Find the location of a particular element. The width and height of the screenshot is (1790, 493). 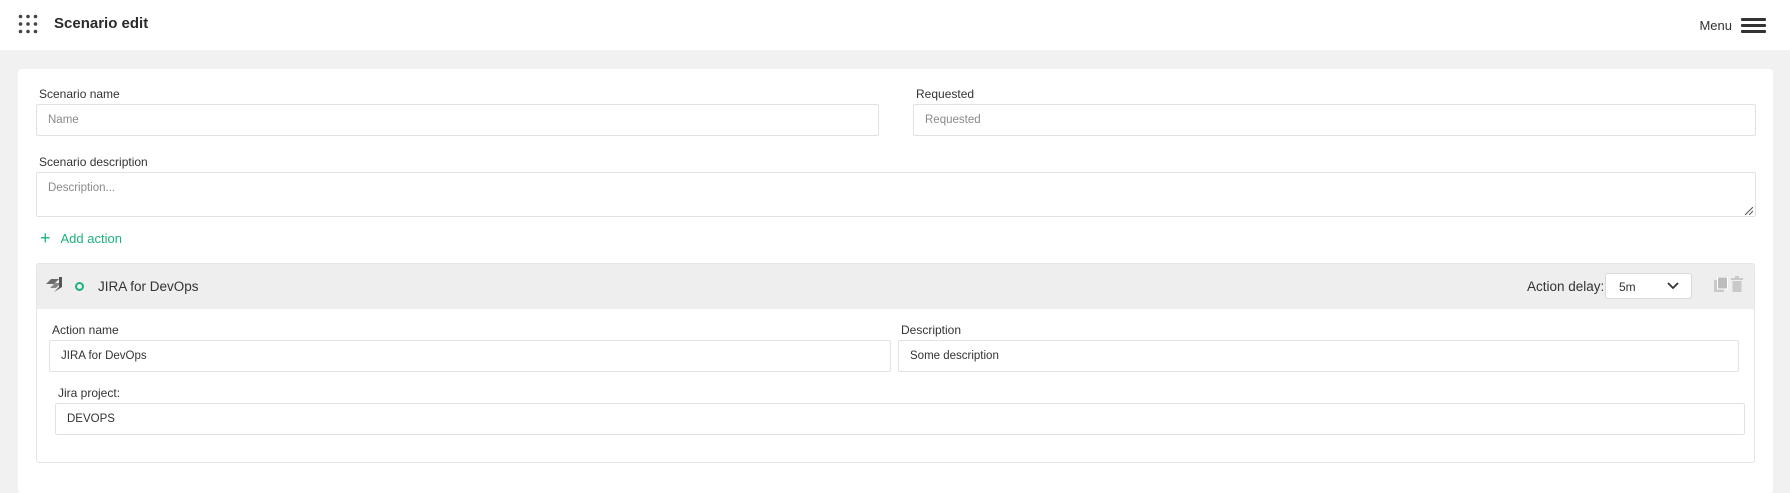

menu-label: Menu is located at coordinates (1715, 25).